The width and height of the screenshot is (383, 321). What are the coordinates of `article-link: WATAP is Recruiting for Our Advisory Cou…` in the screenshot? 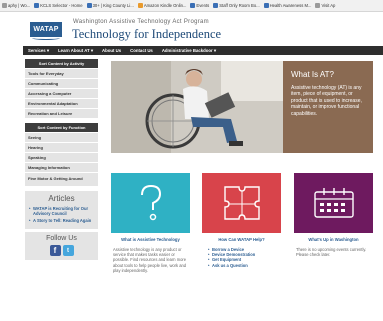 It's located at (61, 211).